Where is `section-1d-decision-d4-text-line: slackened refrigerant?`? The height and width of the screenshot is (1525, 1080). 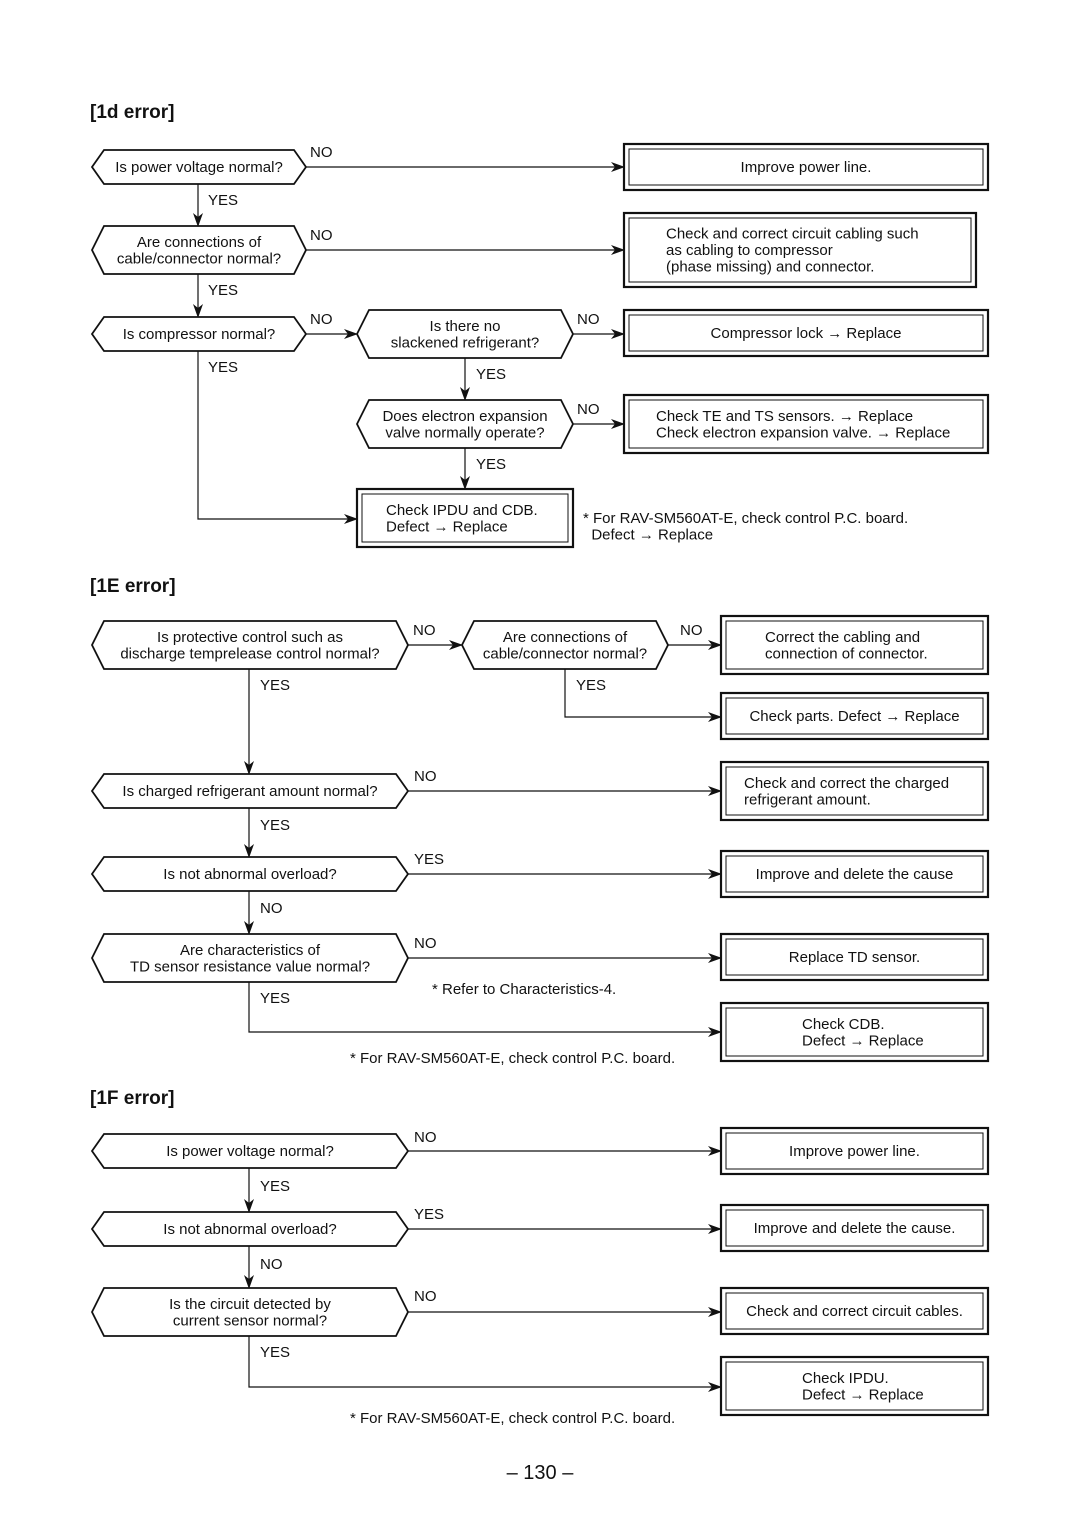
section-1d-decision-d4-text-line: slackened refrigerant? is located at coordinates (465, 342).